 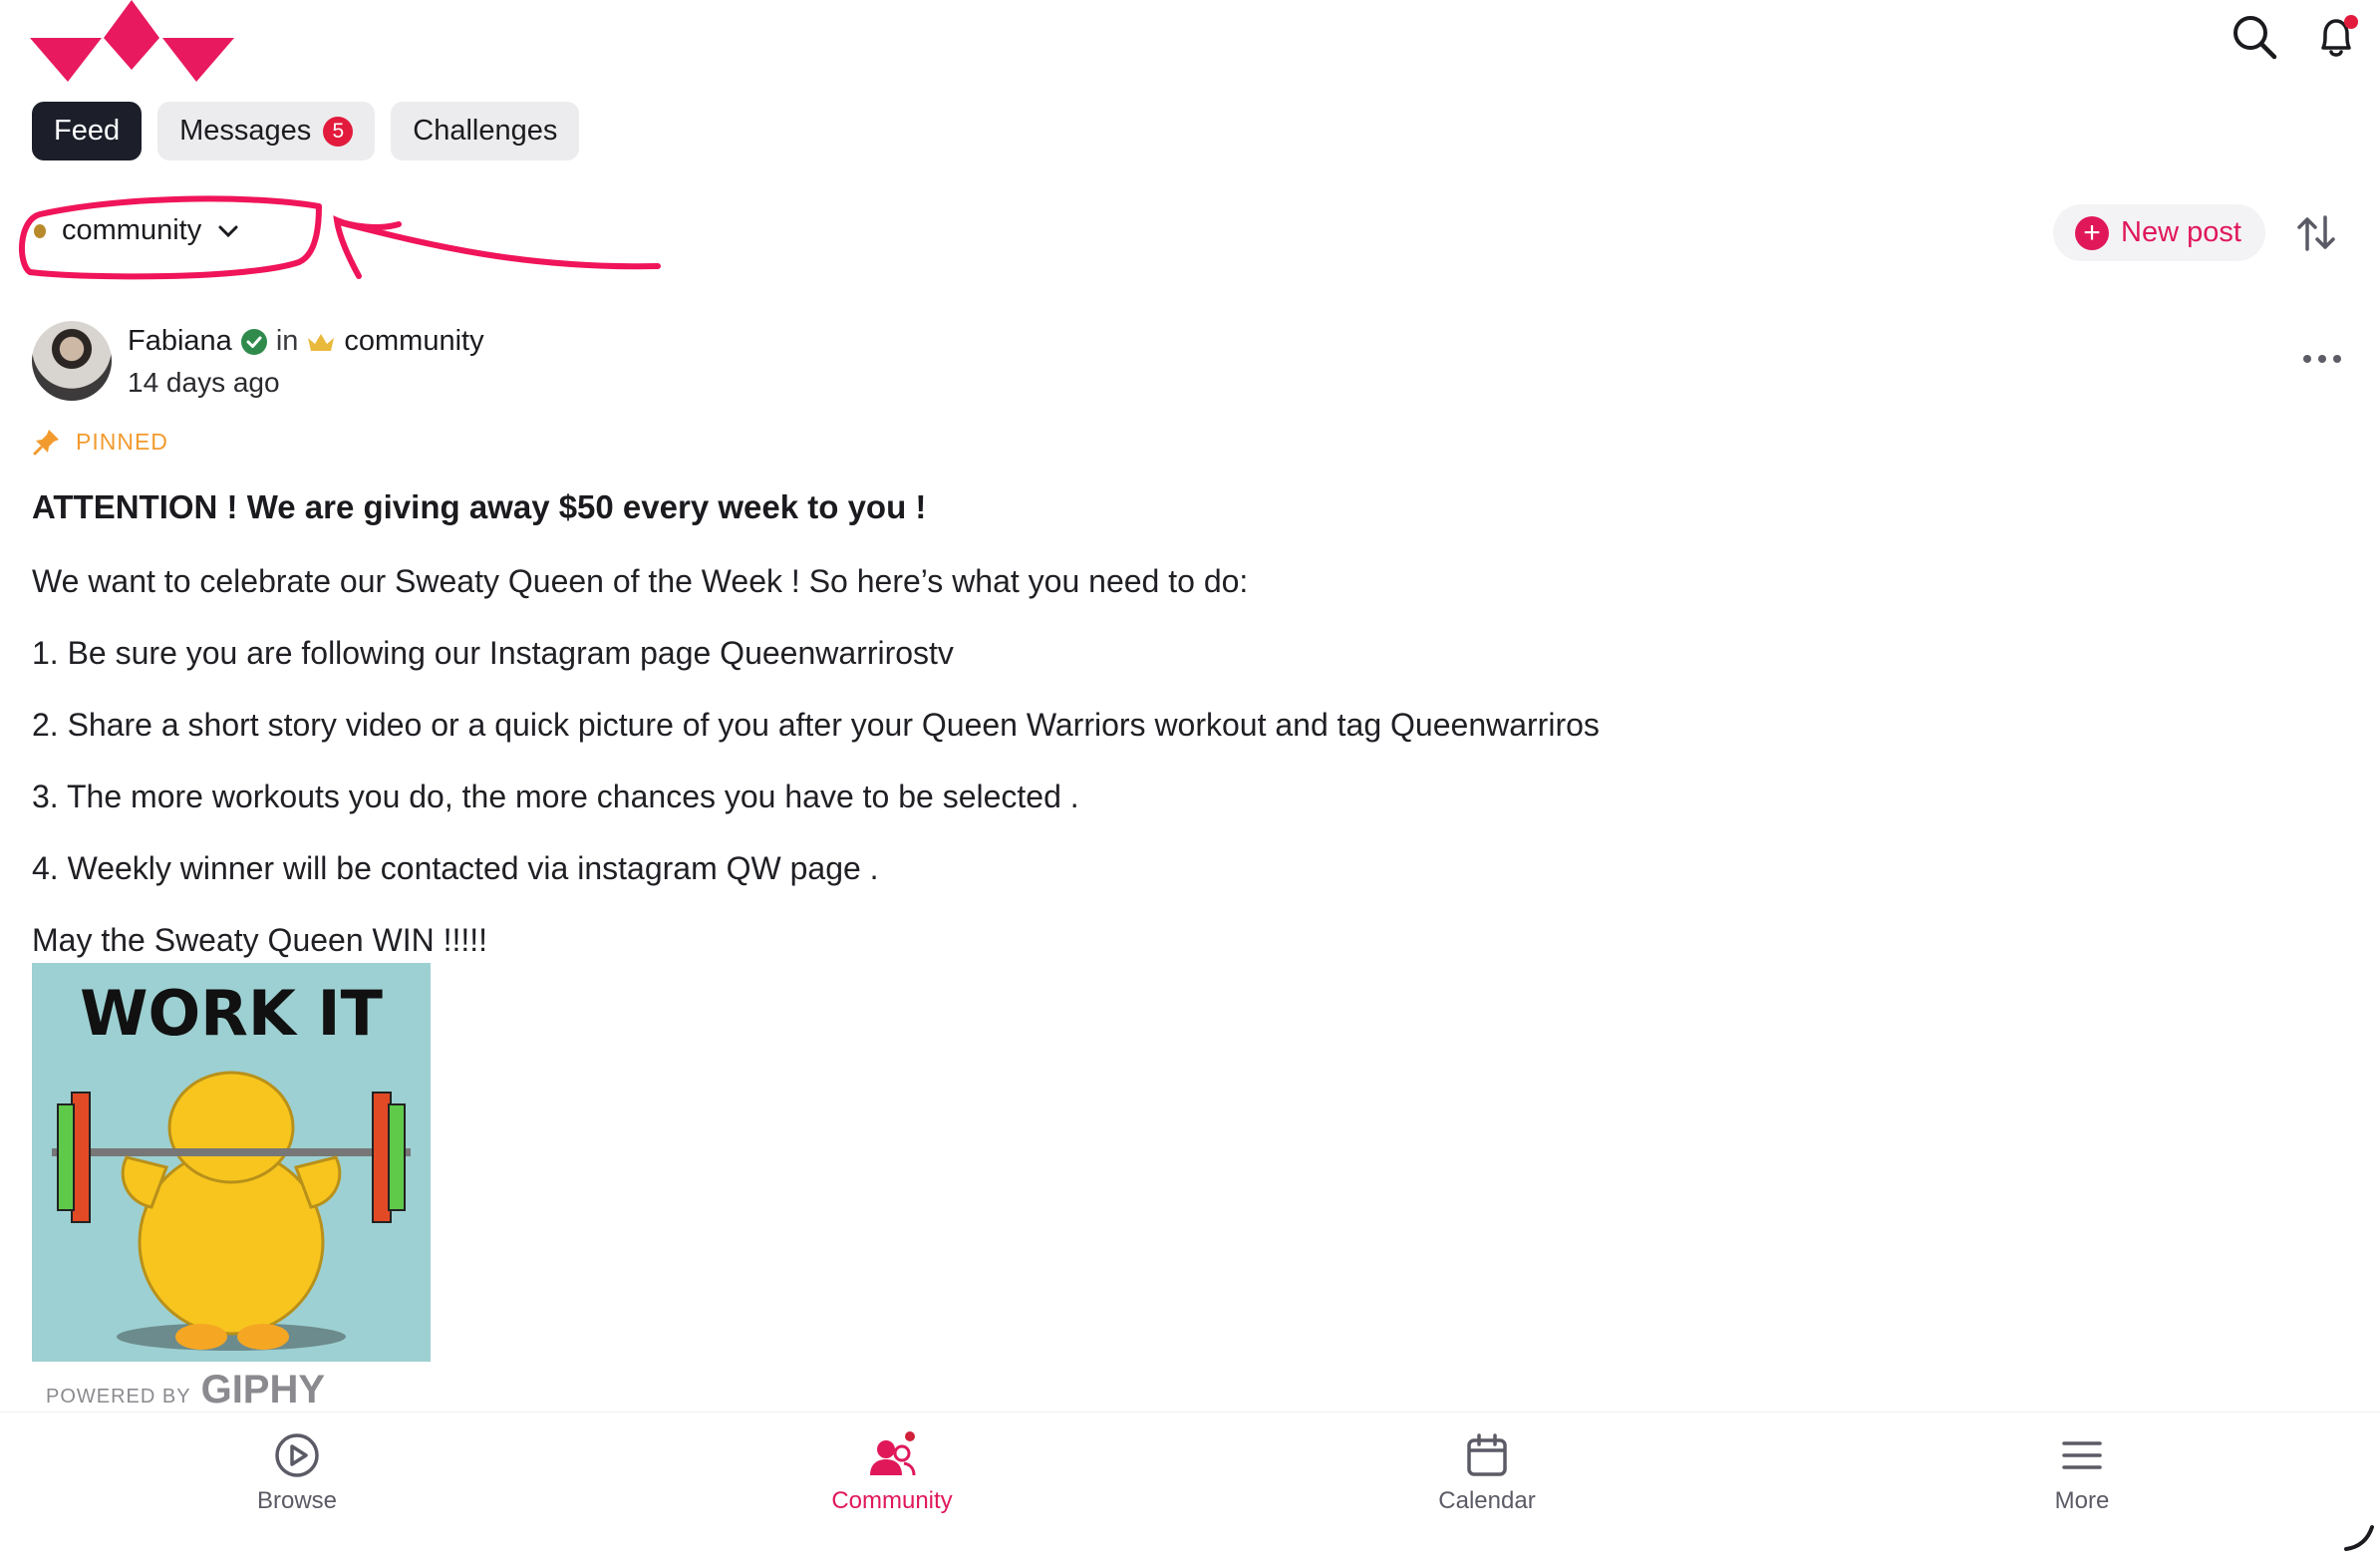 What do you see at coordinates (2316, 233) in the screenshot?
I see `sort-icon` at bounding box center [2316, 233].